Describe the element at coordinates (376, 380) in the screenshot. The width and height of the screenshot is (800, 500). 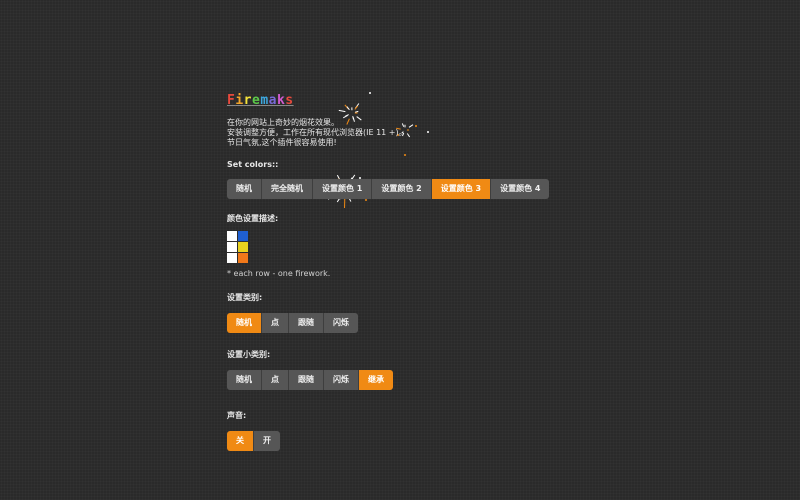
I see `subtype-button: 继承` at that location.